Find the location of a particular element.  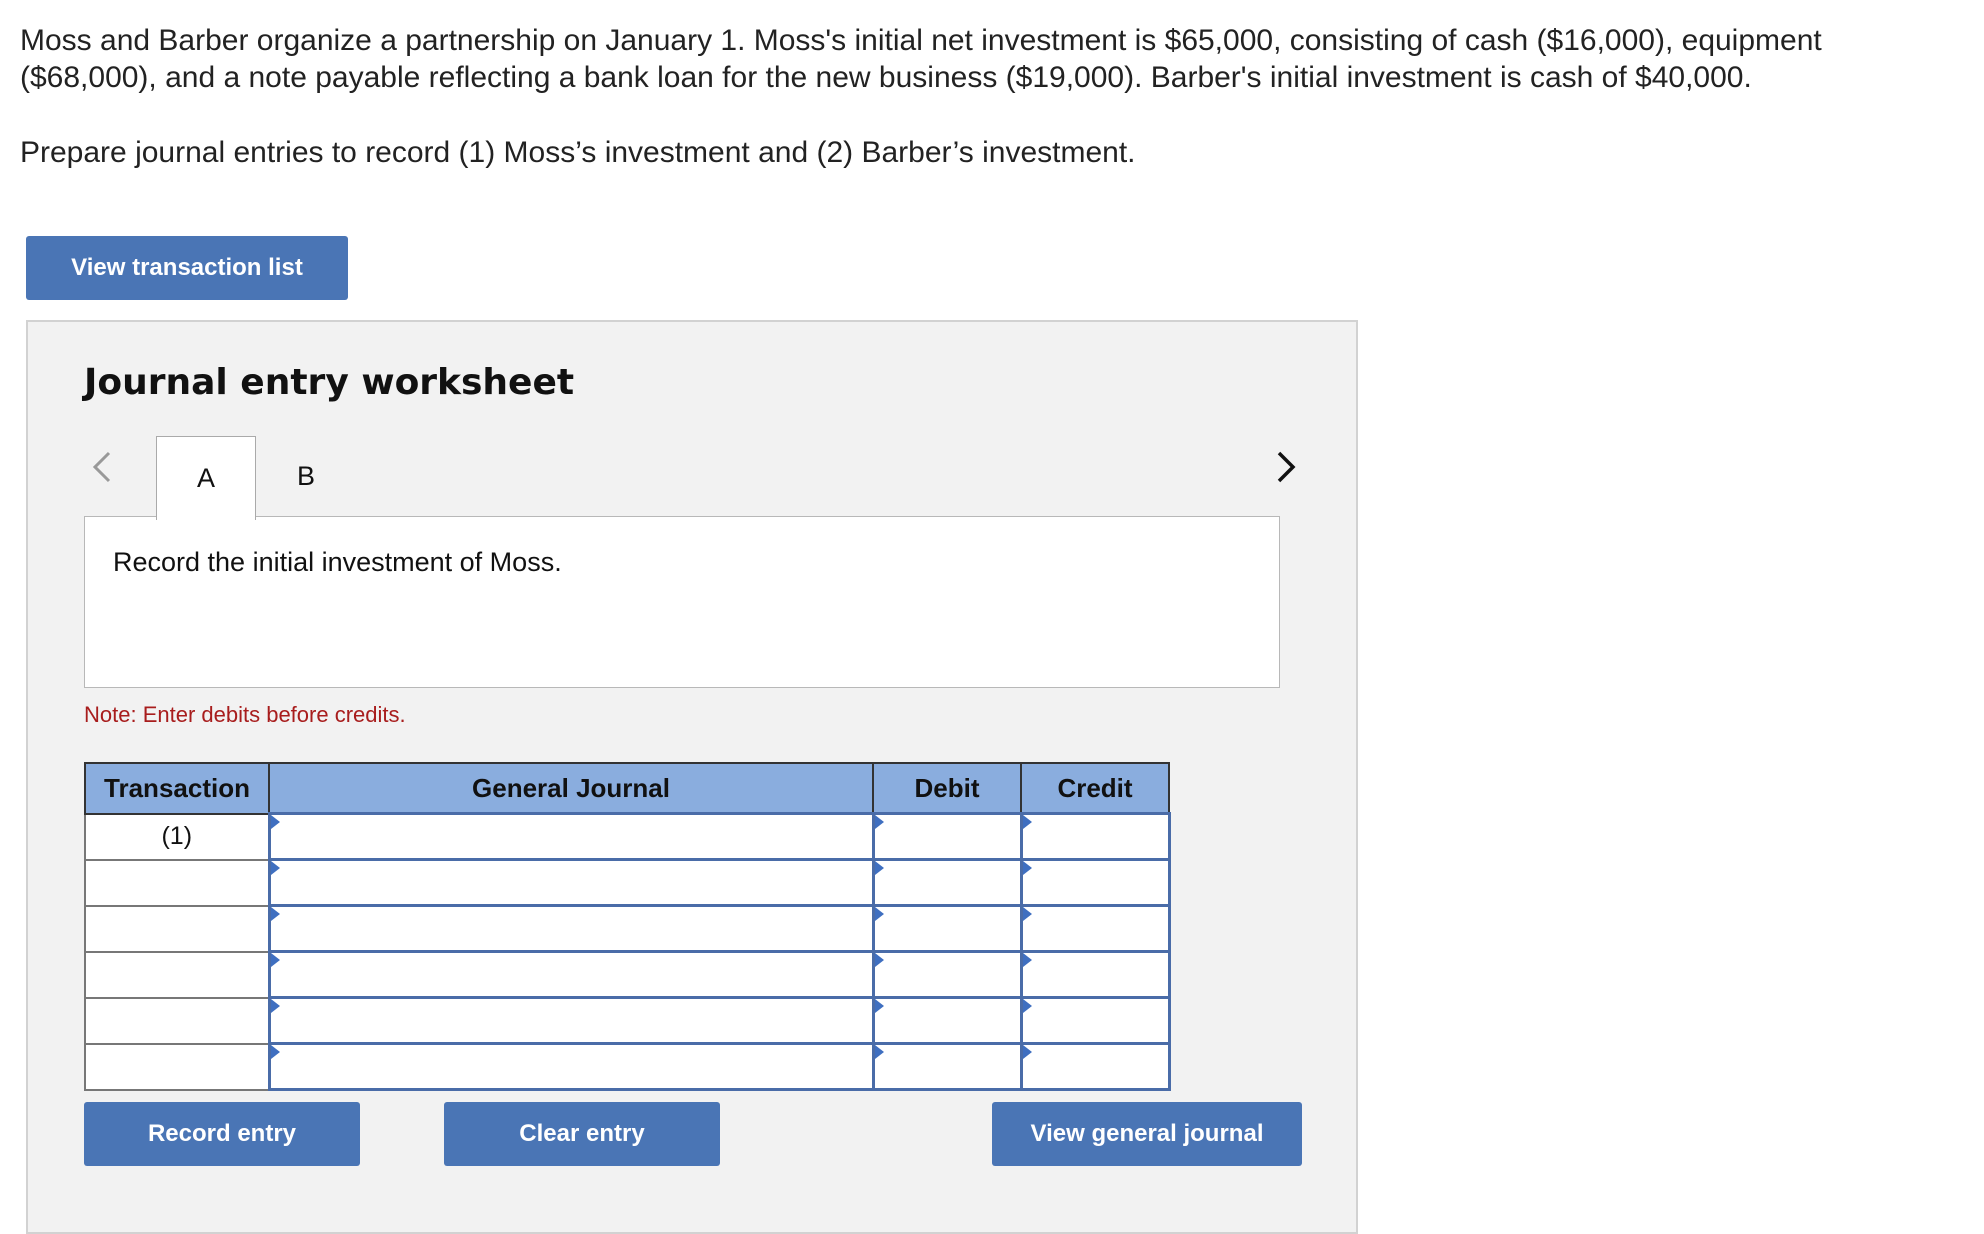

prompt-text: Record the initial investment of Moss. is located at coordinates (337, 562).